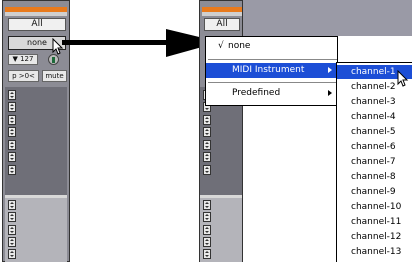 The width and height of the screenshot is (412, 262). Describe the element at coordinates (374, 102) in the screenshot. I see `submenu-item-channel-3: channel-3` at that location.